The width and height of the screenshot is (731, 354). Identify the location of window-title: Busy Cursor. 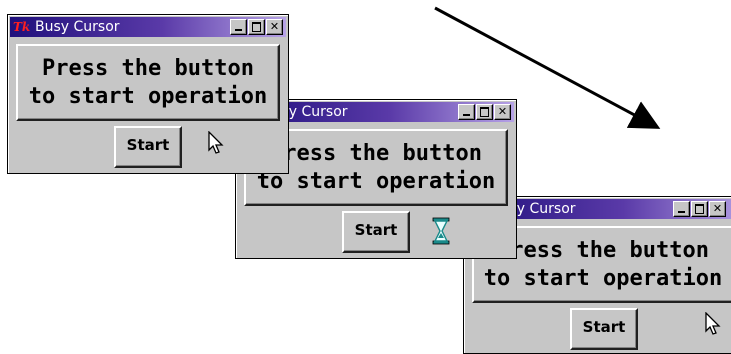
(77, 27).